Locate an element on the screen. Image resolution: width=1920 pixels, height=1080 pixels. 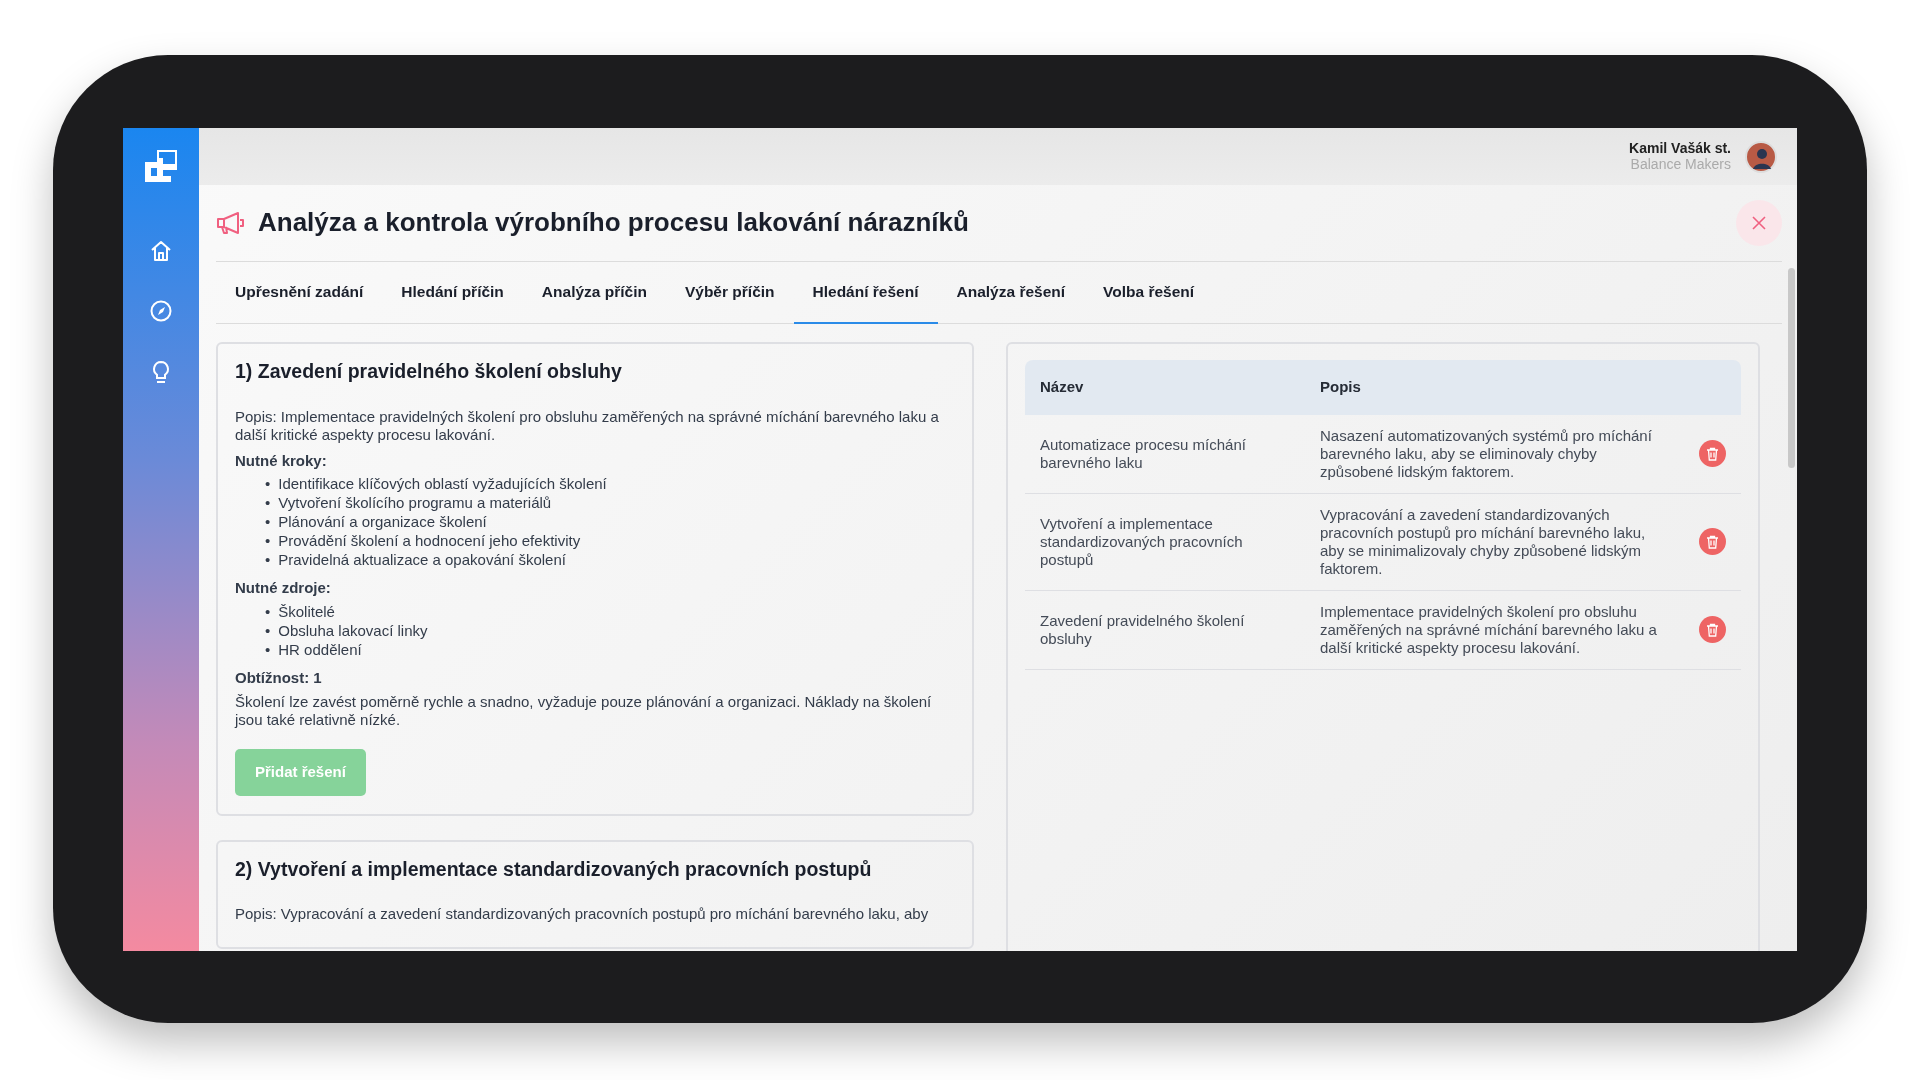
tab: Hledání příčin is located at coordinates (452, 293).